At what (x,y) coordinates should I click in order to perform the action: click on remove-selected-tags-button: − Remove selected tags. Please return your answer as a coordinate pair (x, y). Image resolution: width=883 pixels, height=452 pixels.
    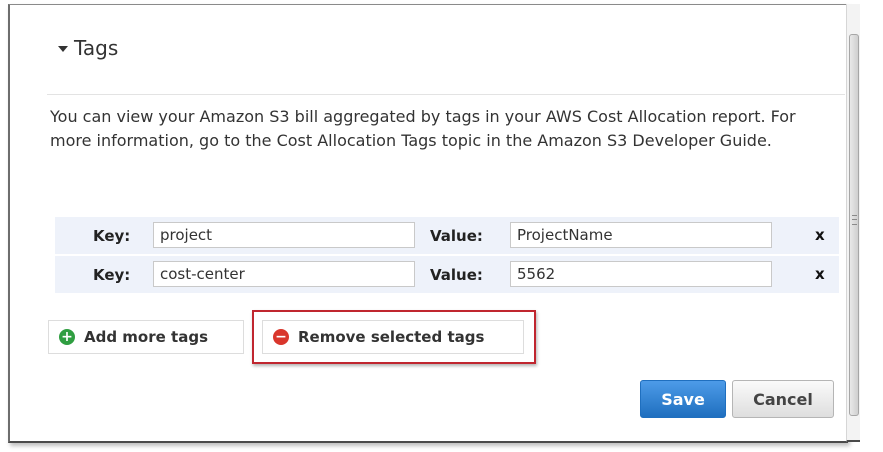
    Looking at the image, I should click on (393, 337).